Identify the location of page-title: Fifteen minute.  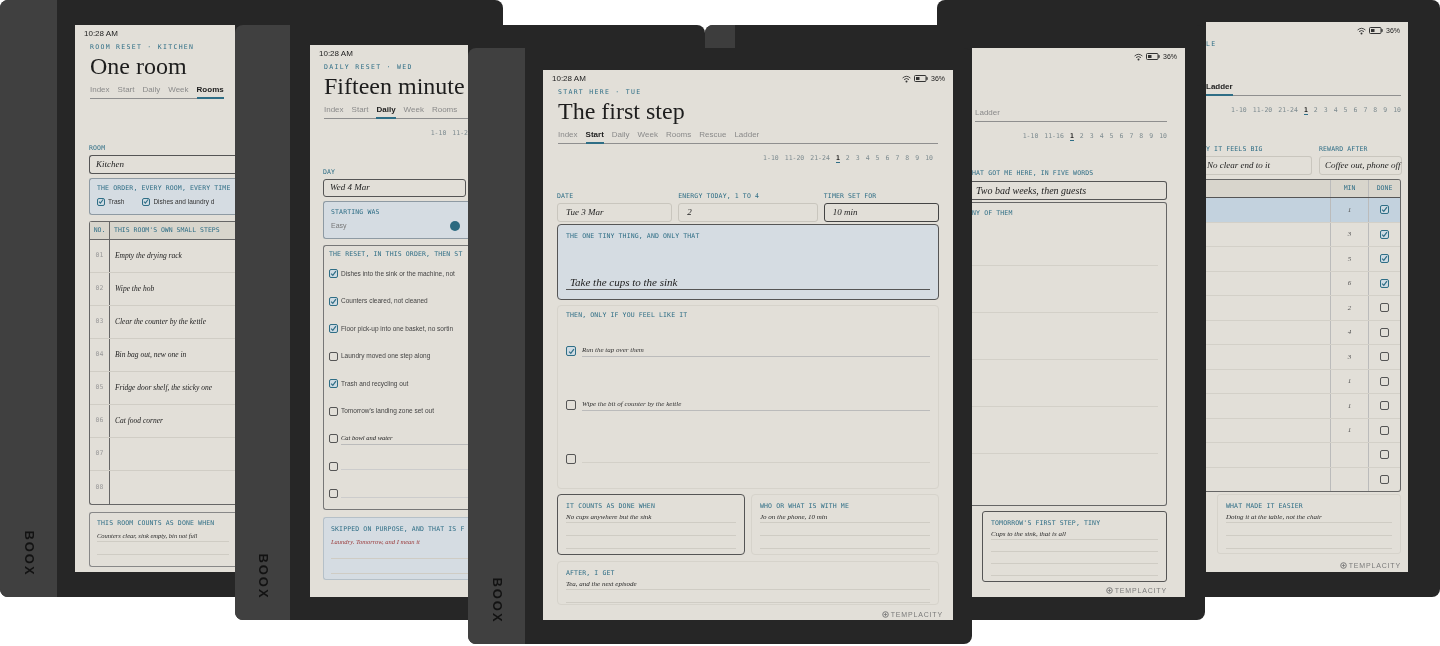
(395, 86).